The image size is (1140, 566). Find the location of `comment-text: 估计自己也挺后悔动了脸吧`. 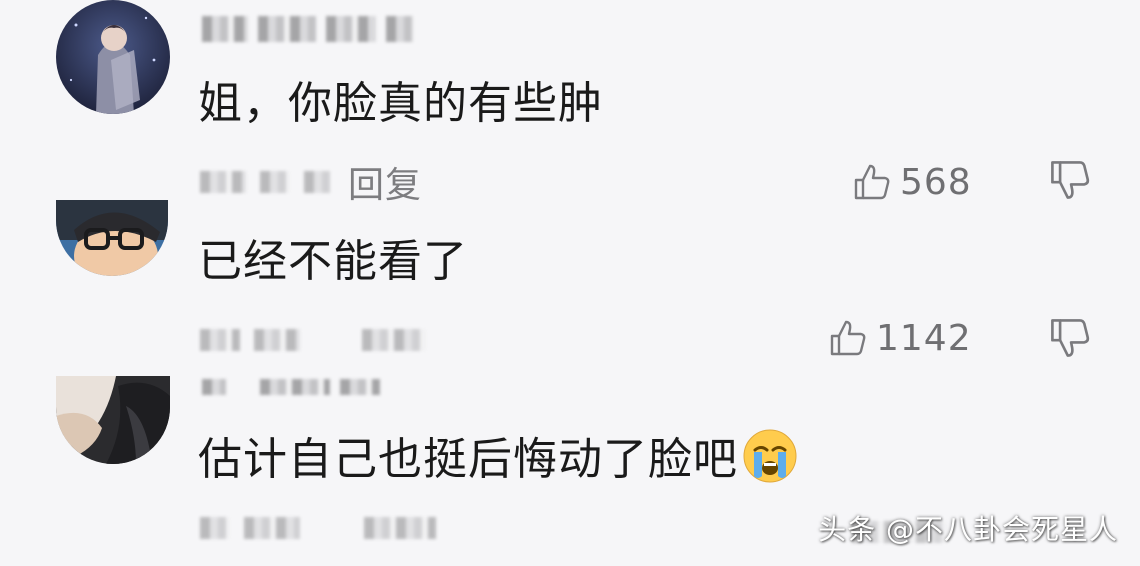

comment-text: 估计自己也挺后悔动了脸吧 is located at coordinates (498, 458).